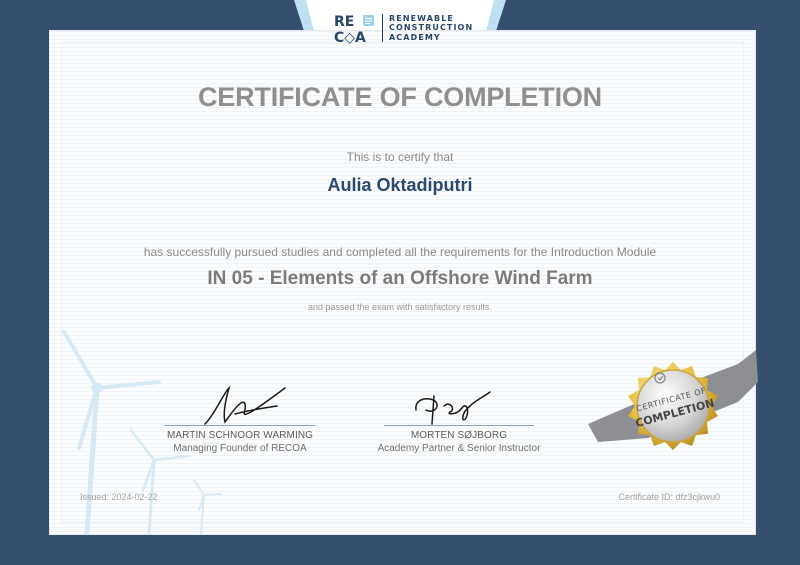 This screenshot has width=800, height=565. Describe the element at coordinates (415, 37) in the screenshot. I see `logo-line-academy: ACADEMY` at that location.